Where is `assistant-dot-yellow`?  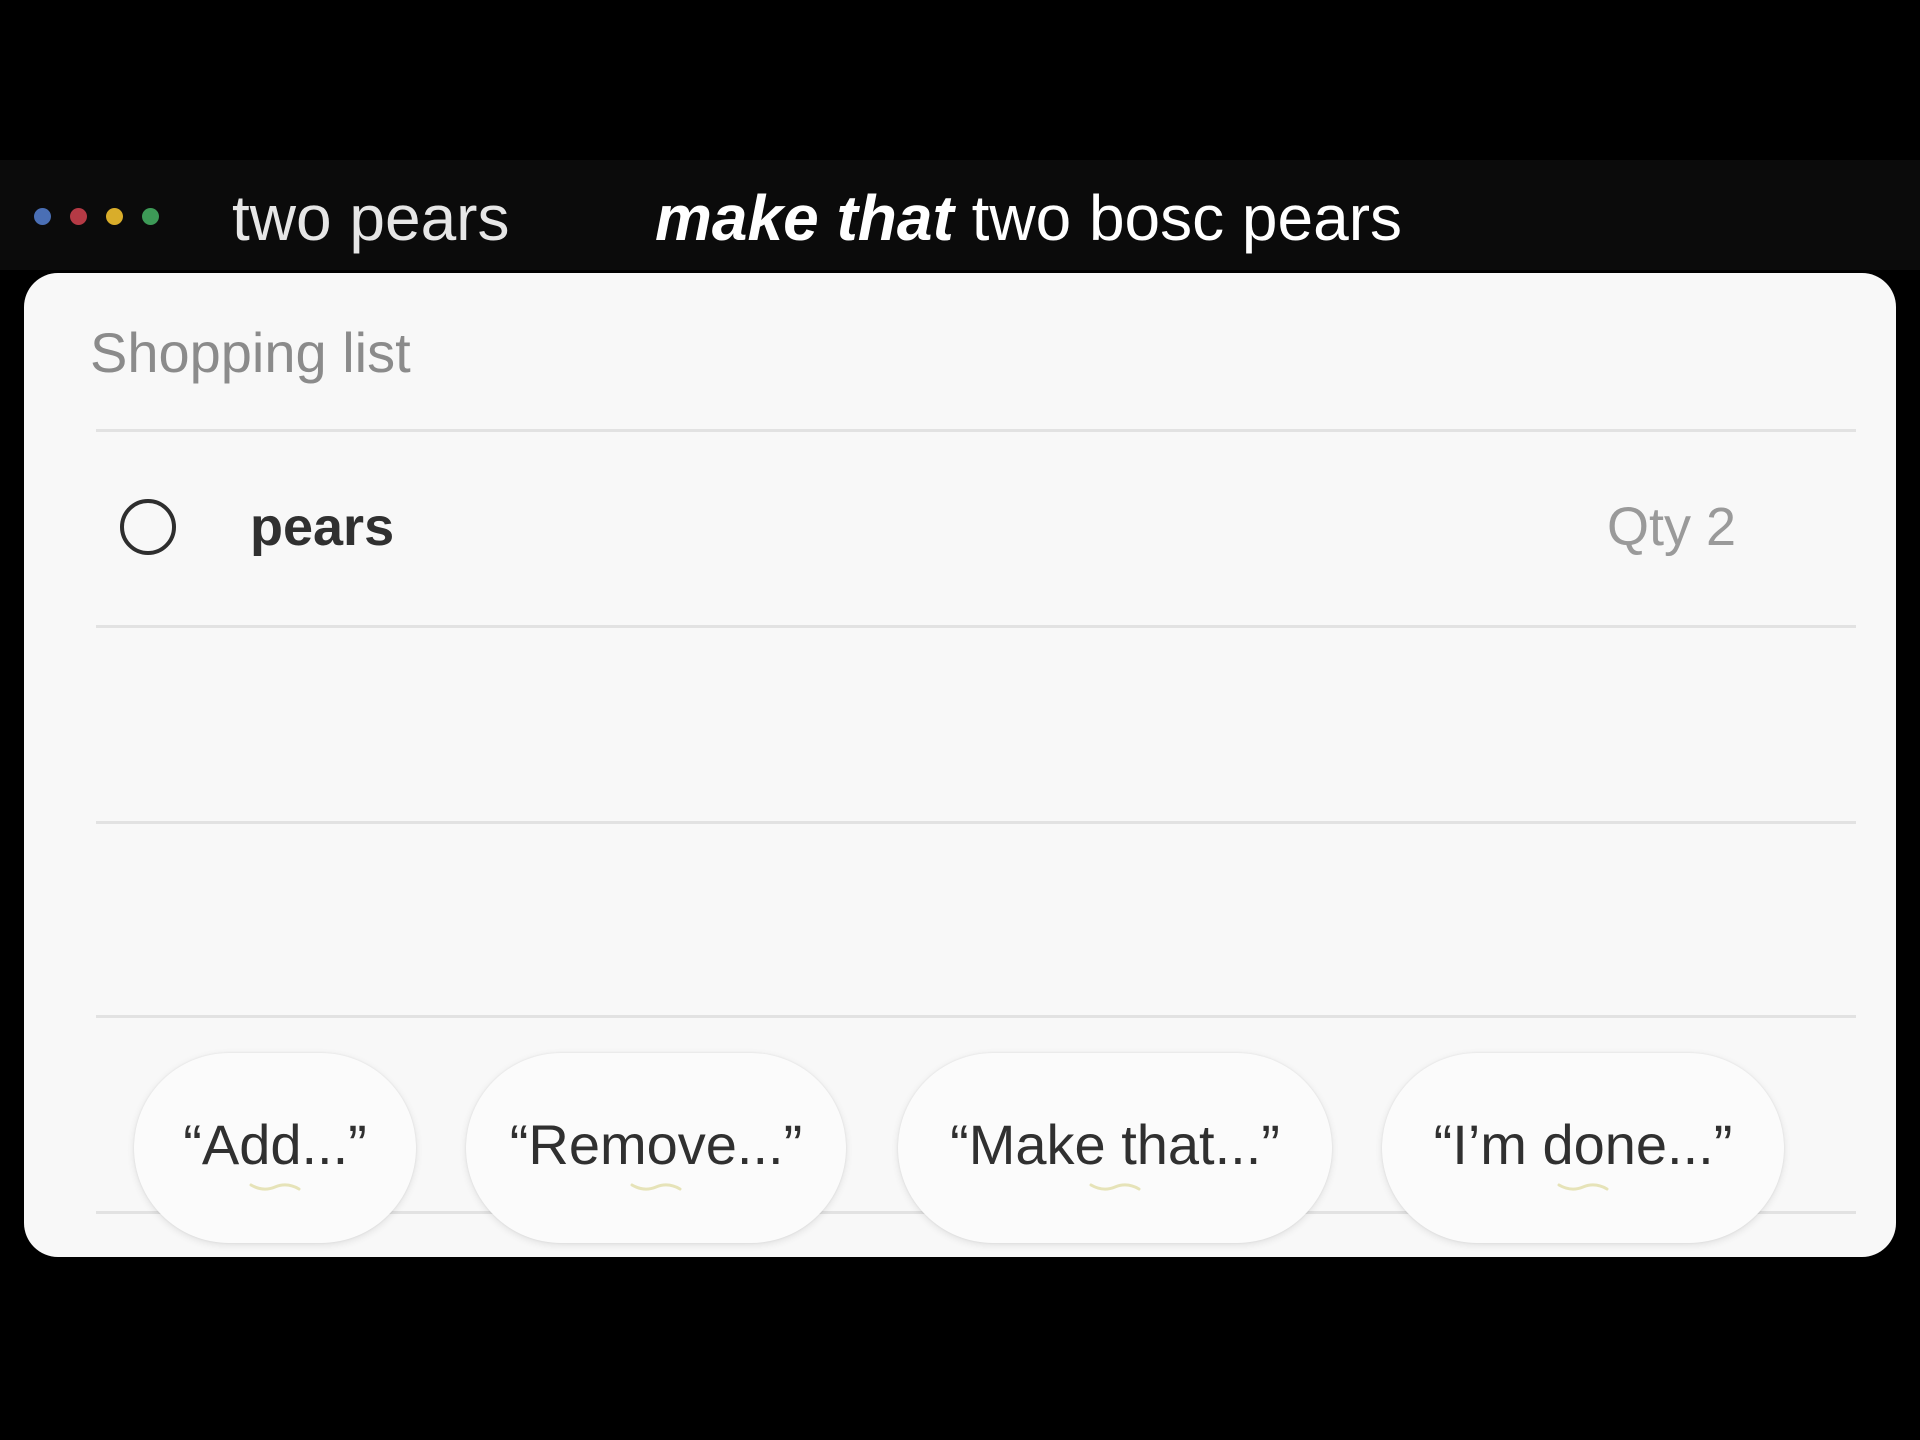 assistant-dot-yellow is located at coordinates (114, 216).